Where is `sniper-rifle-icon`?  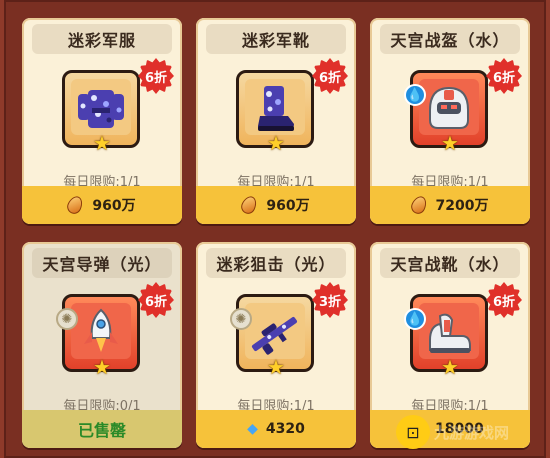
sniper-rifle-icon is located at coordinates (274, 335).